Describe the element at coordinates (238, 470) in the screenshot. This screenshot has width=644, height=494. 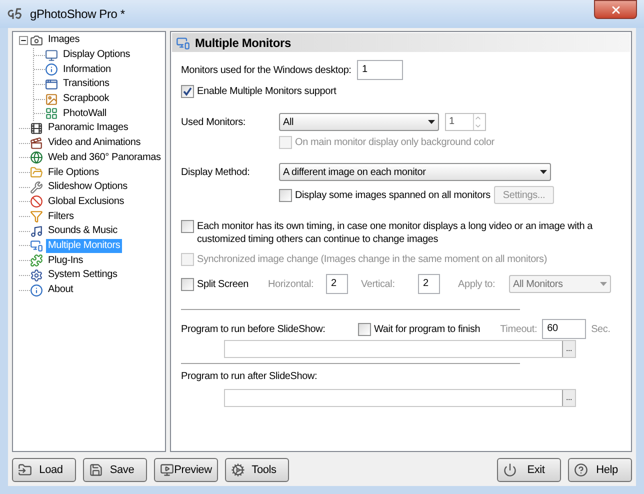
I see `gear-icon` at that location.